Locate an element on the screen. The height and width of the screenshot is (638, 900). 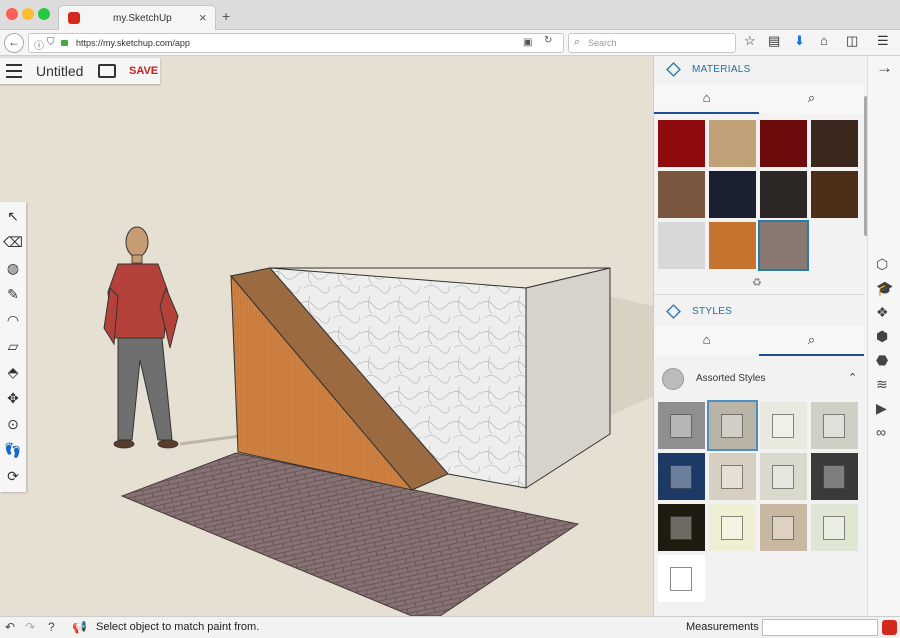
app-header: Untitled SAVE is located at coordinates (80, 71).